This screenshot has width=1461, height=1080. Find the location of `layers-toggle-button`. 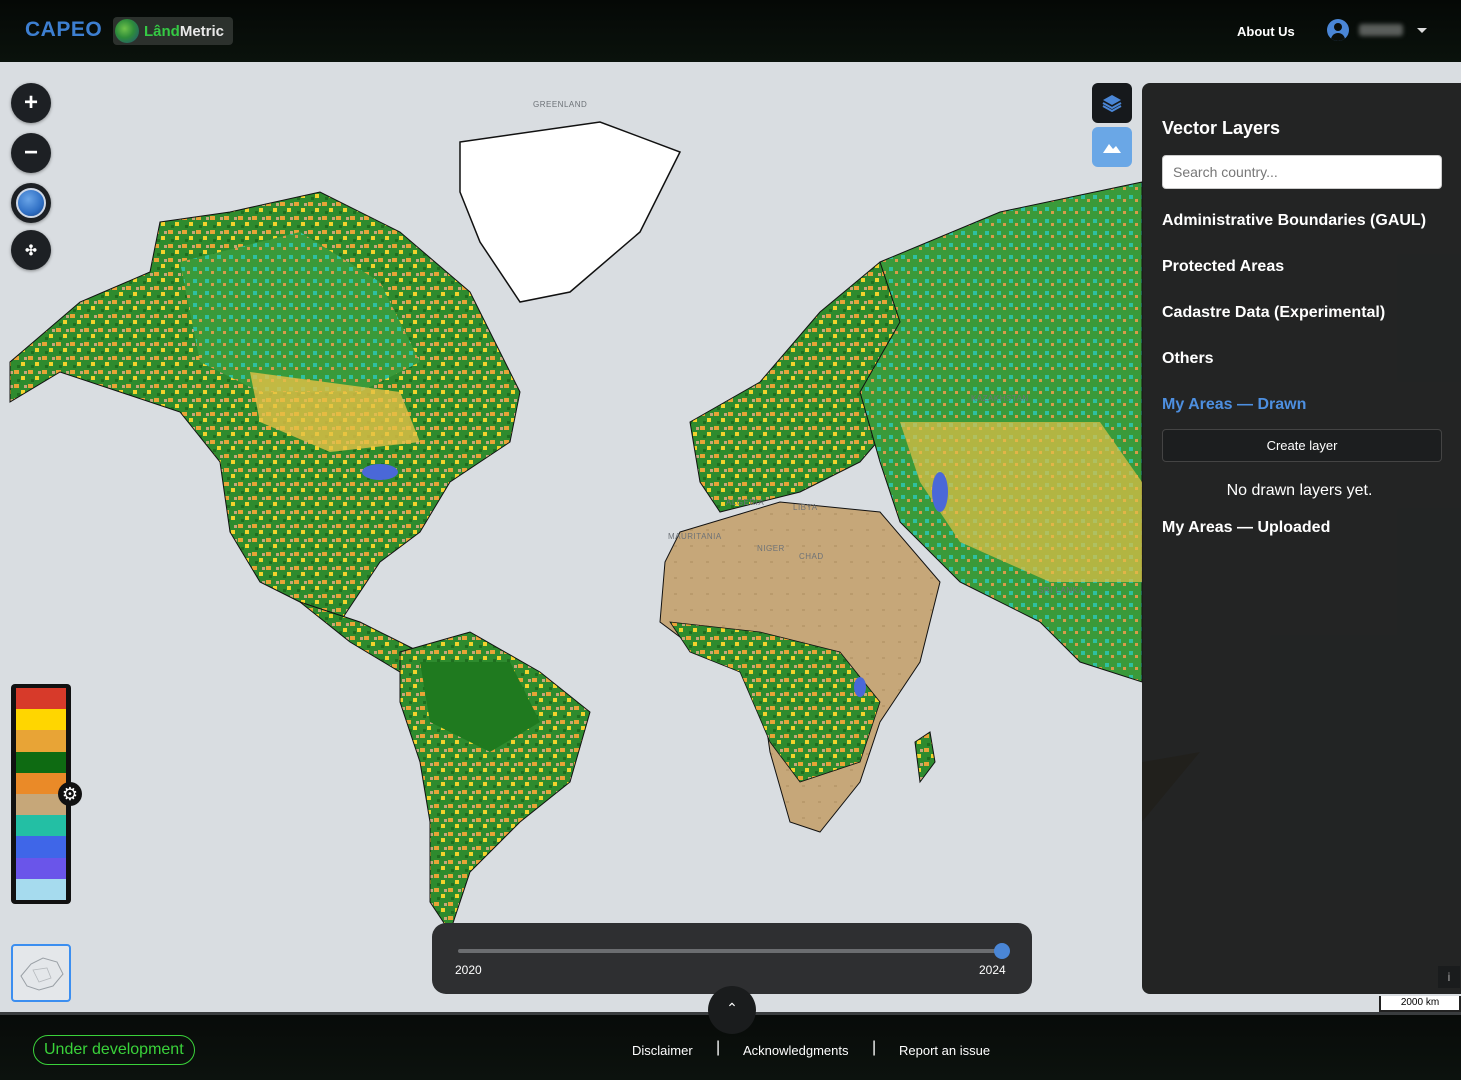

layers-toggle-button is located at coordinates (1112, 103).